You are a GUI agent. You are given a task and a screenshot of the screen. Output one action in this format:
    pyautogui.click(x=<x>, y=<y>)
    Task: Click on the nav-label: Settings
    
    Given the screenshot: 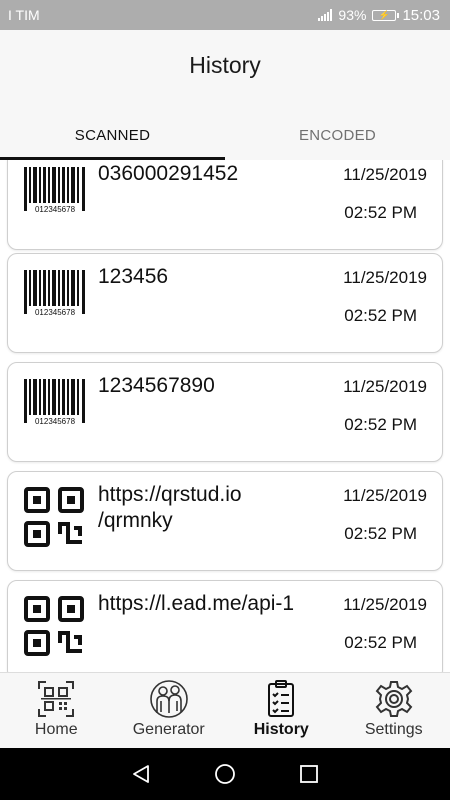 What is the action you would take?
    pyautogui.click(x=393, y=729)
    